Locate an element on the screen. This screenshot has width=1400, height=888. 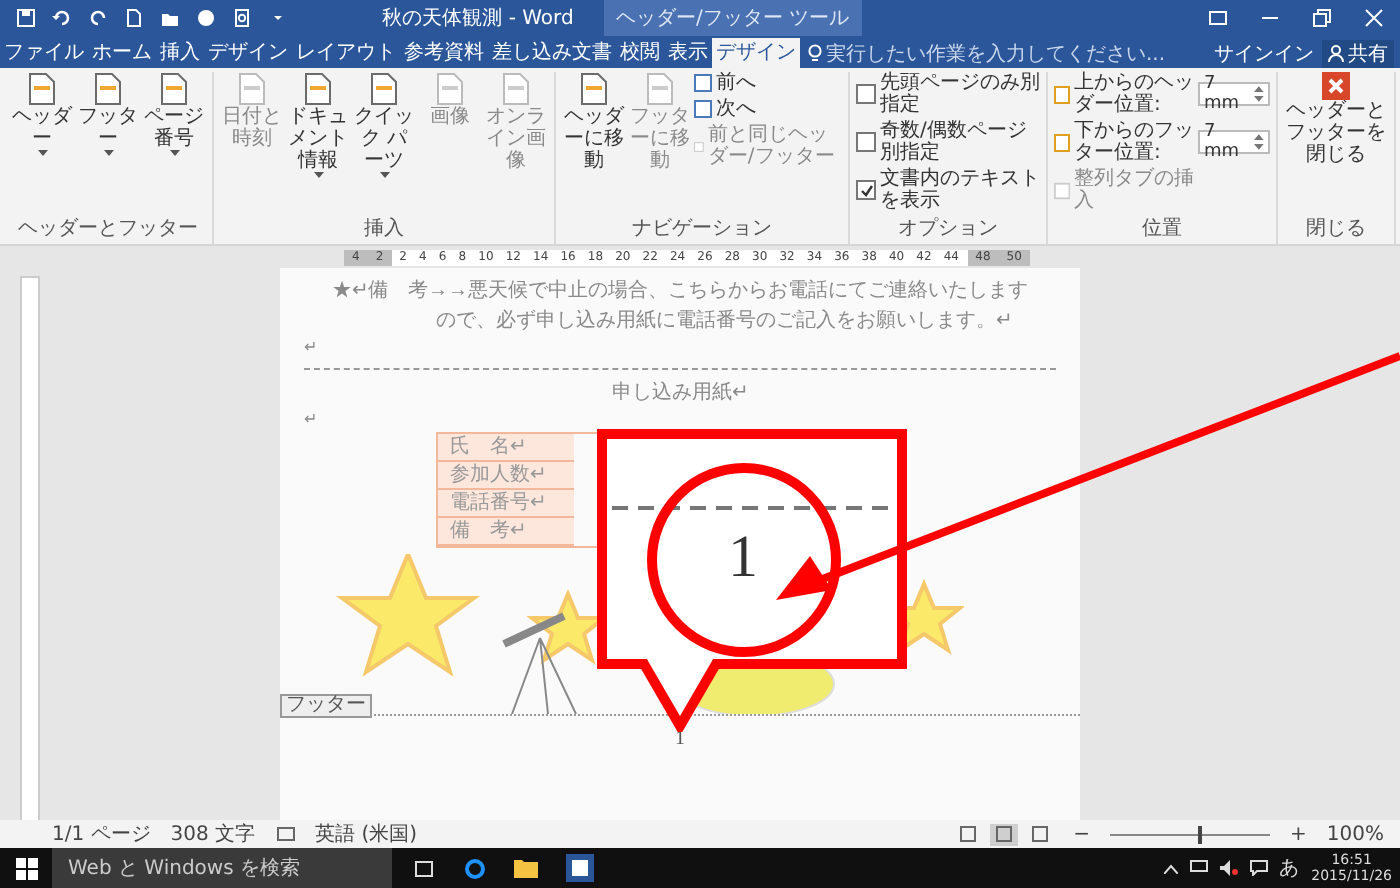
ribbon-tab: 校閲 is located at coordinates (640, 53).